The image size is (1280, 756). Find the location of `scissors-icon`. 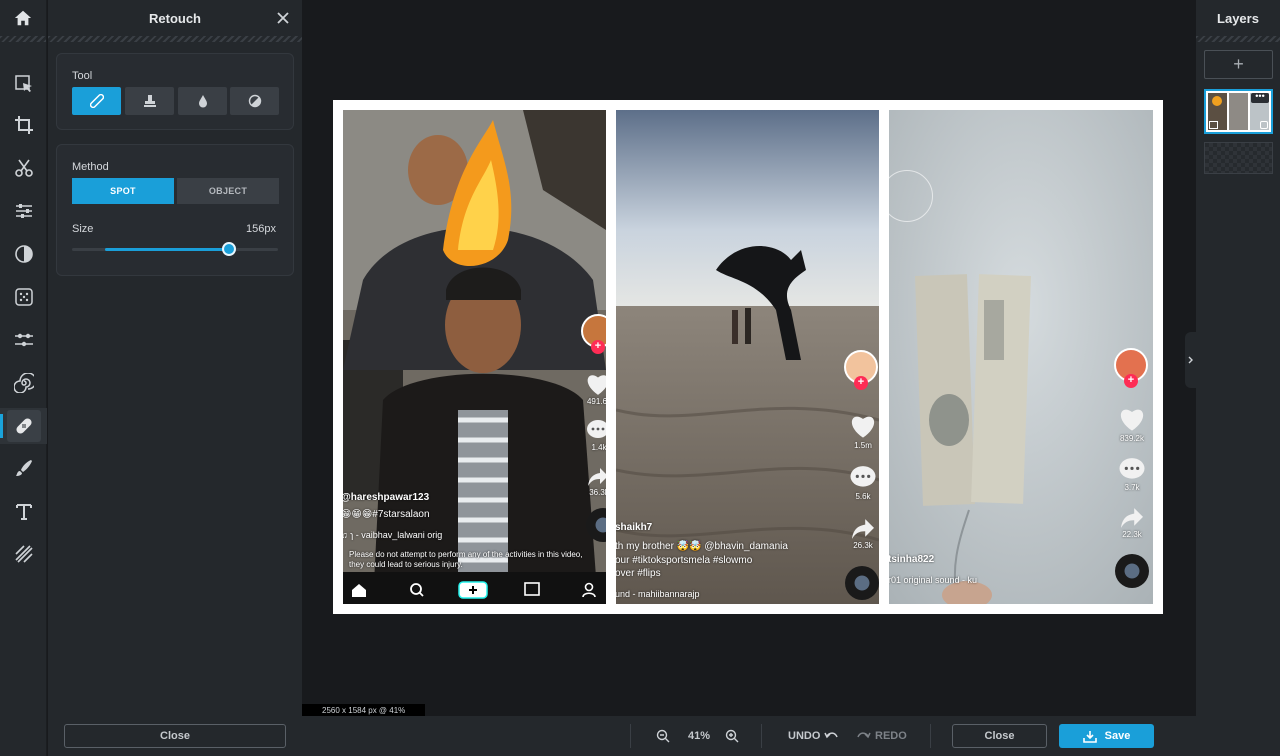

scissors-icon is located at coordinates (23, 168).